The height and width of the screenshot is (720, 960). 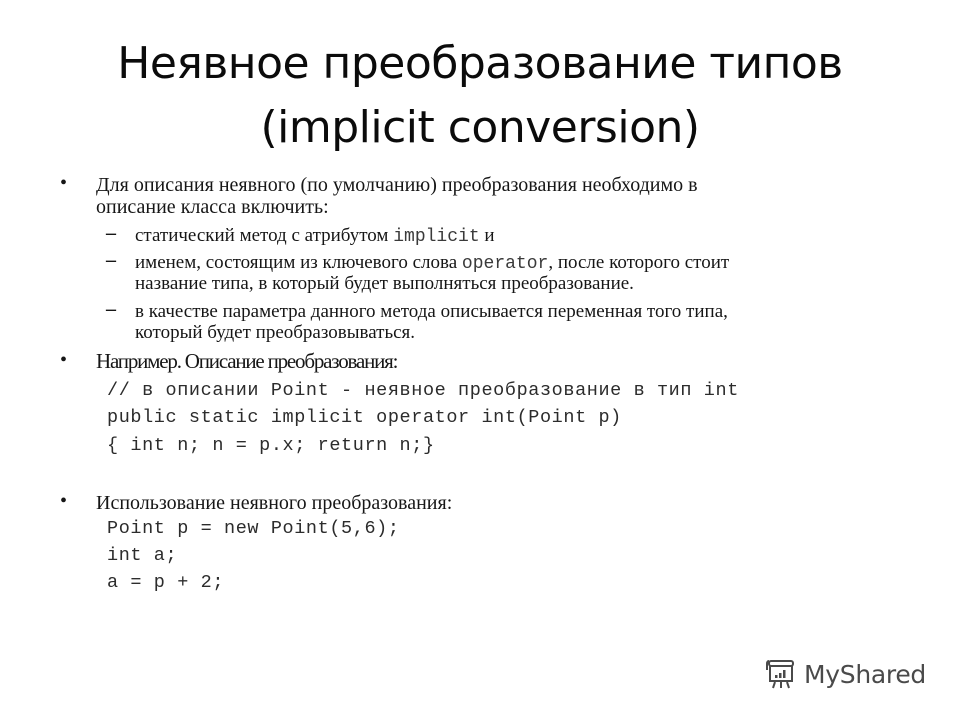 I want to click on sub-item-1: статический метод с атрибутом implicit и, so click(x=315, y=236).